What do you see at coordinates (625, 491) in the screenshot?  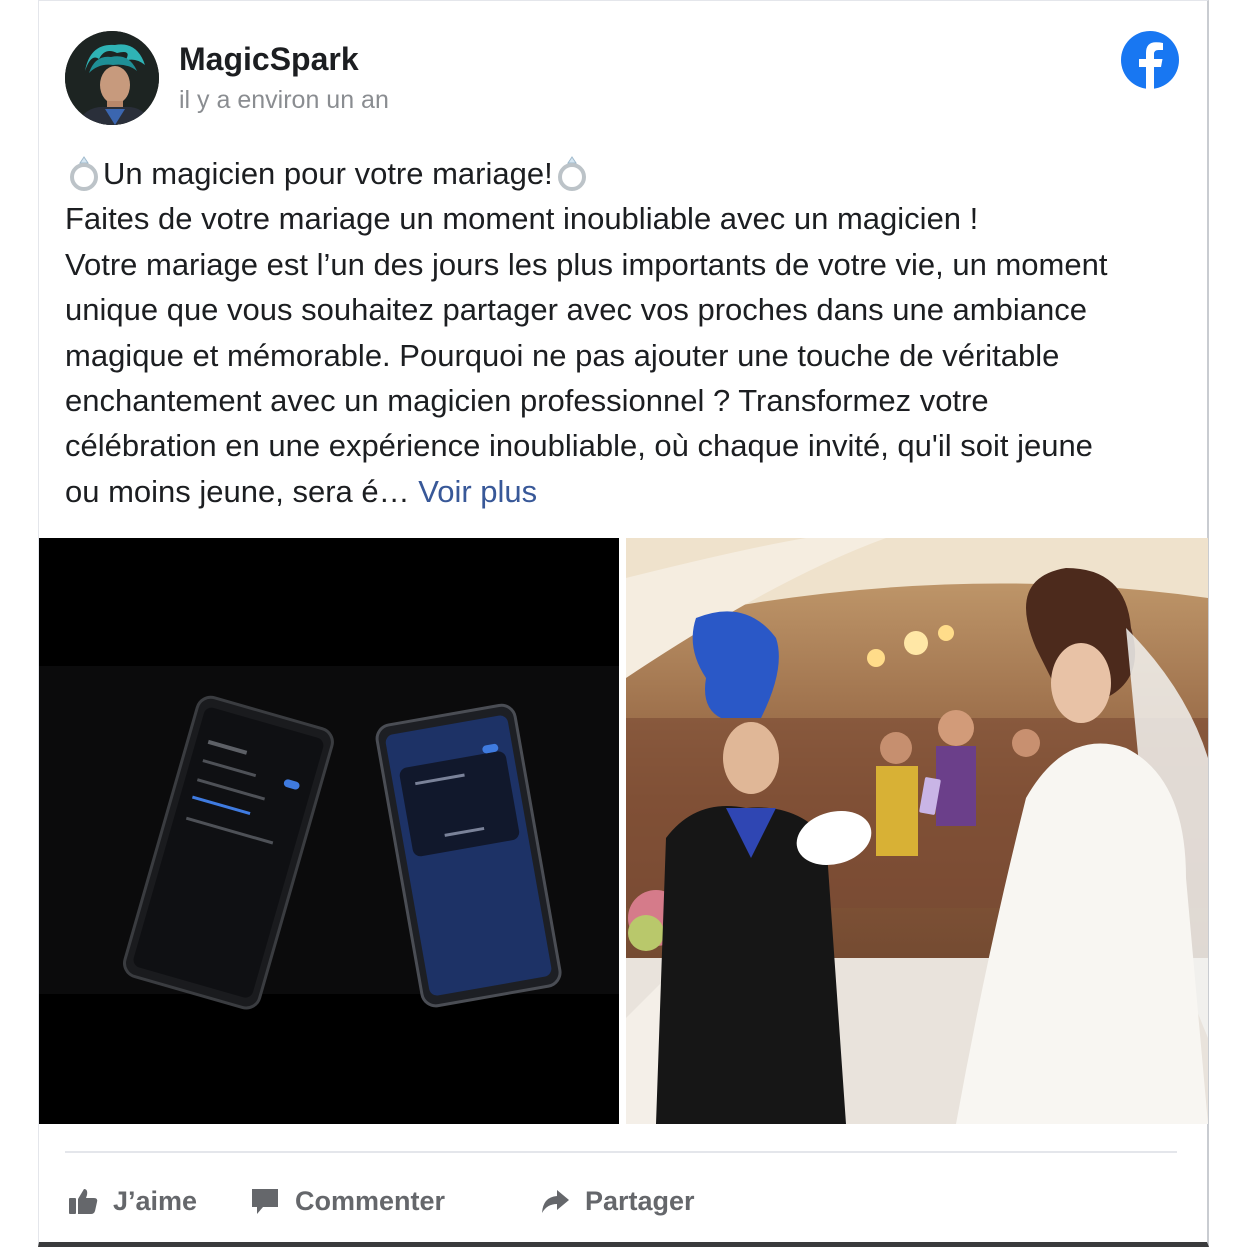 I see `post-text-last-line: ou moins jeune, sera é… Voir plus` at bounding box center [625, 491].